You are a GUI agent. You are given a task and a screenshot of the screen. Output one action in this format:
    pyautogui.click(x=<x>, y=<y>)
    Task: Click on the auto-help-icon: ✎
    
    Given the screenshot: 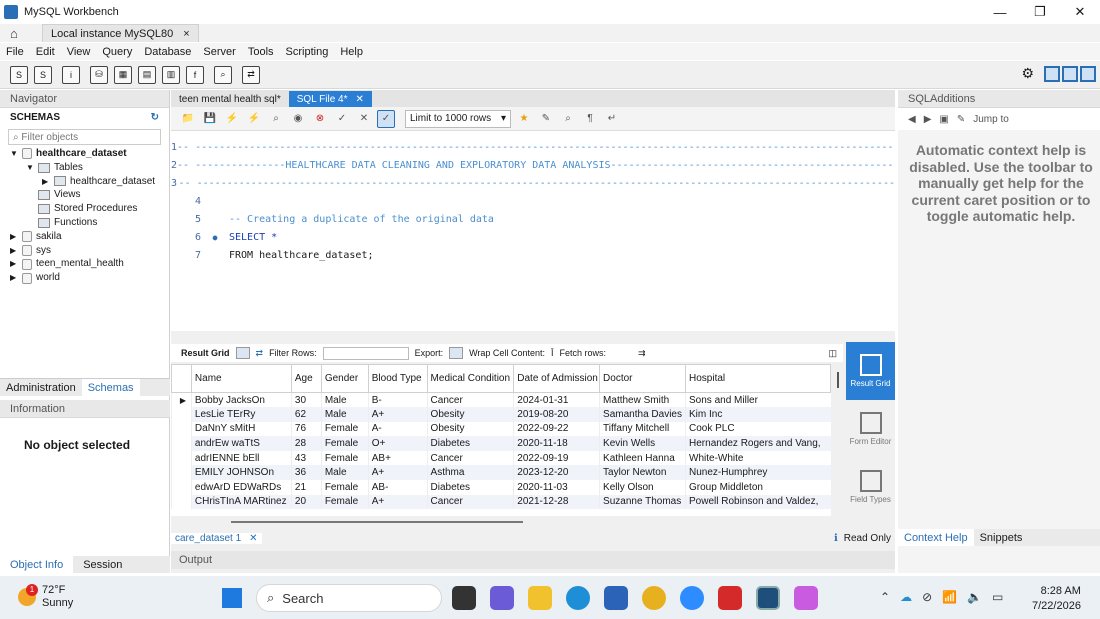 What is the action you would take?
    pyautogui.click(x=961, y=119)
    